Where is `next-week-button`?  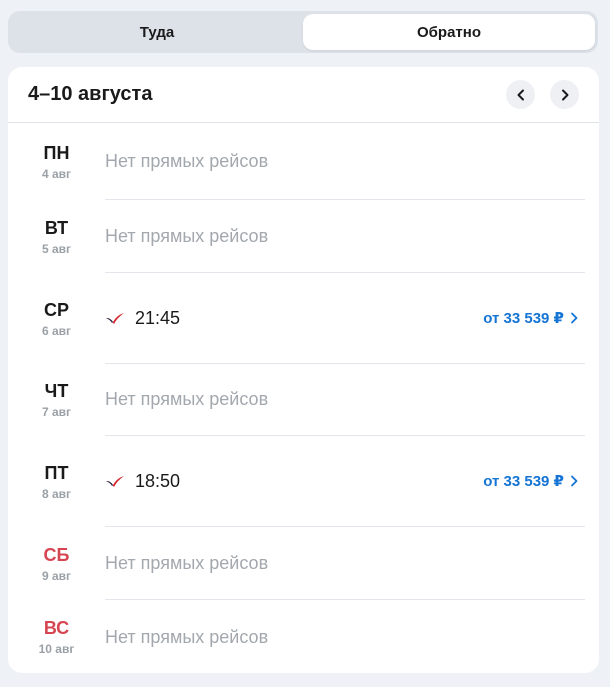
next-week-button is located at coordinates (564, 94).